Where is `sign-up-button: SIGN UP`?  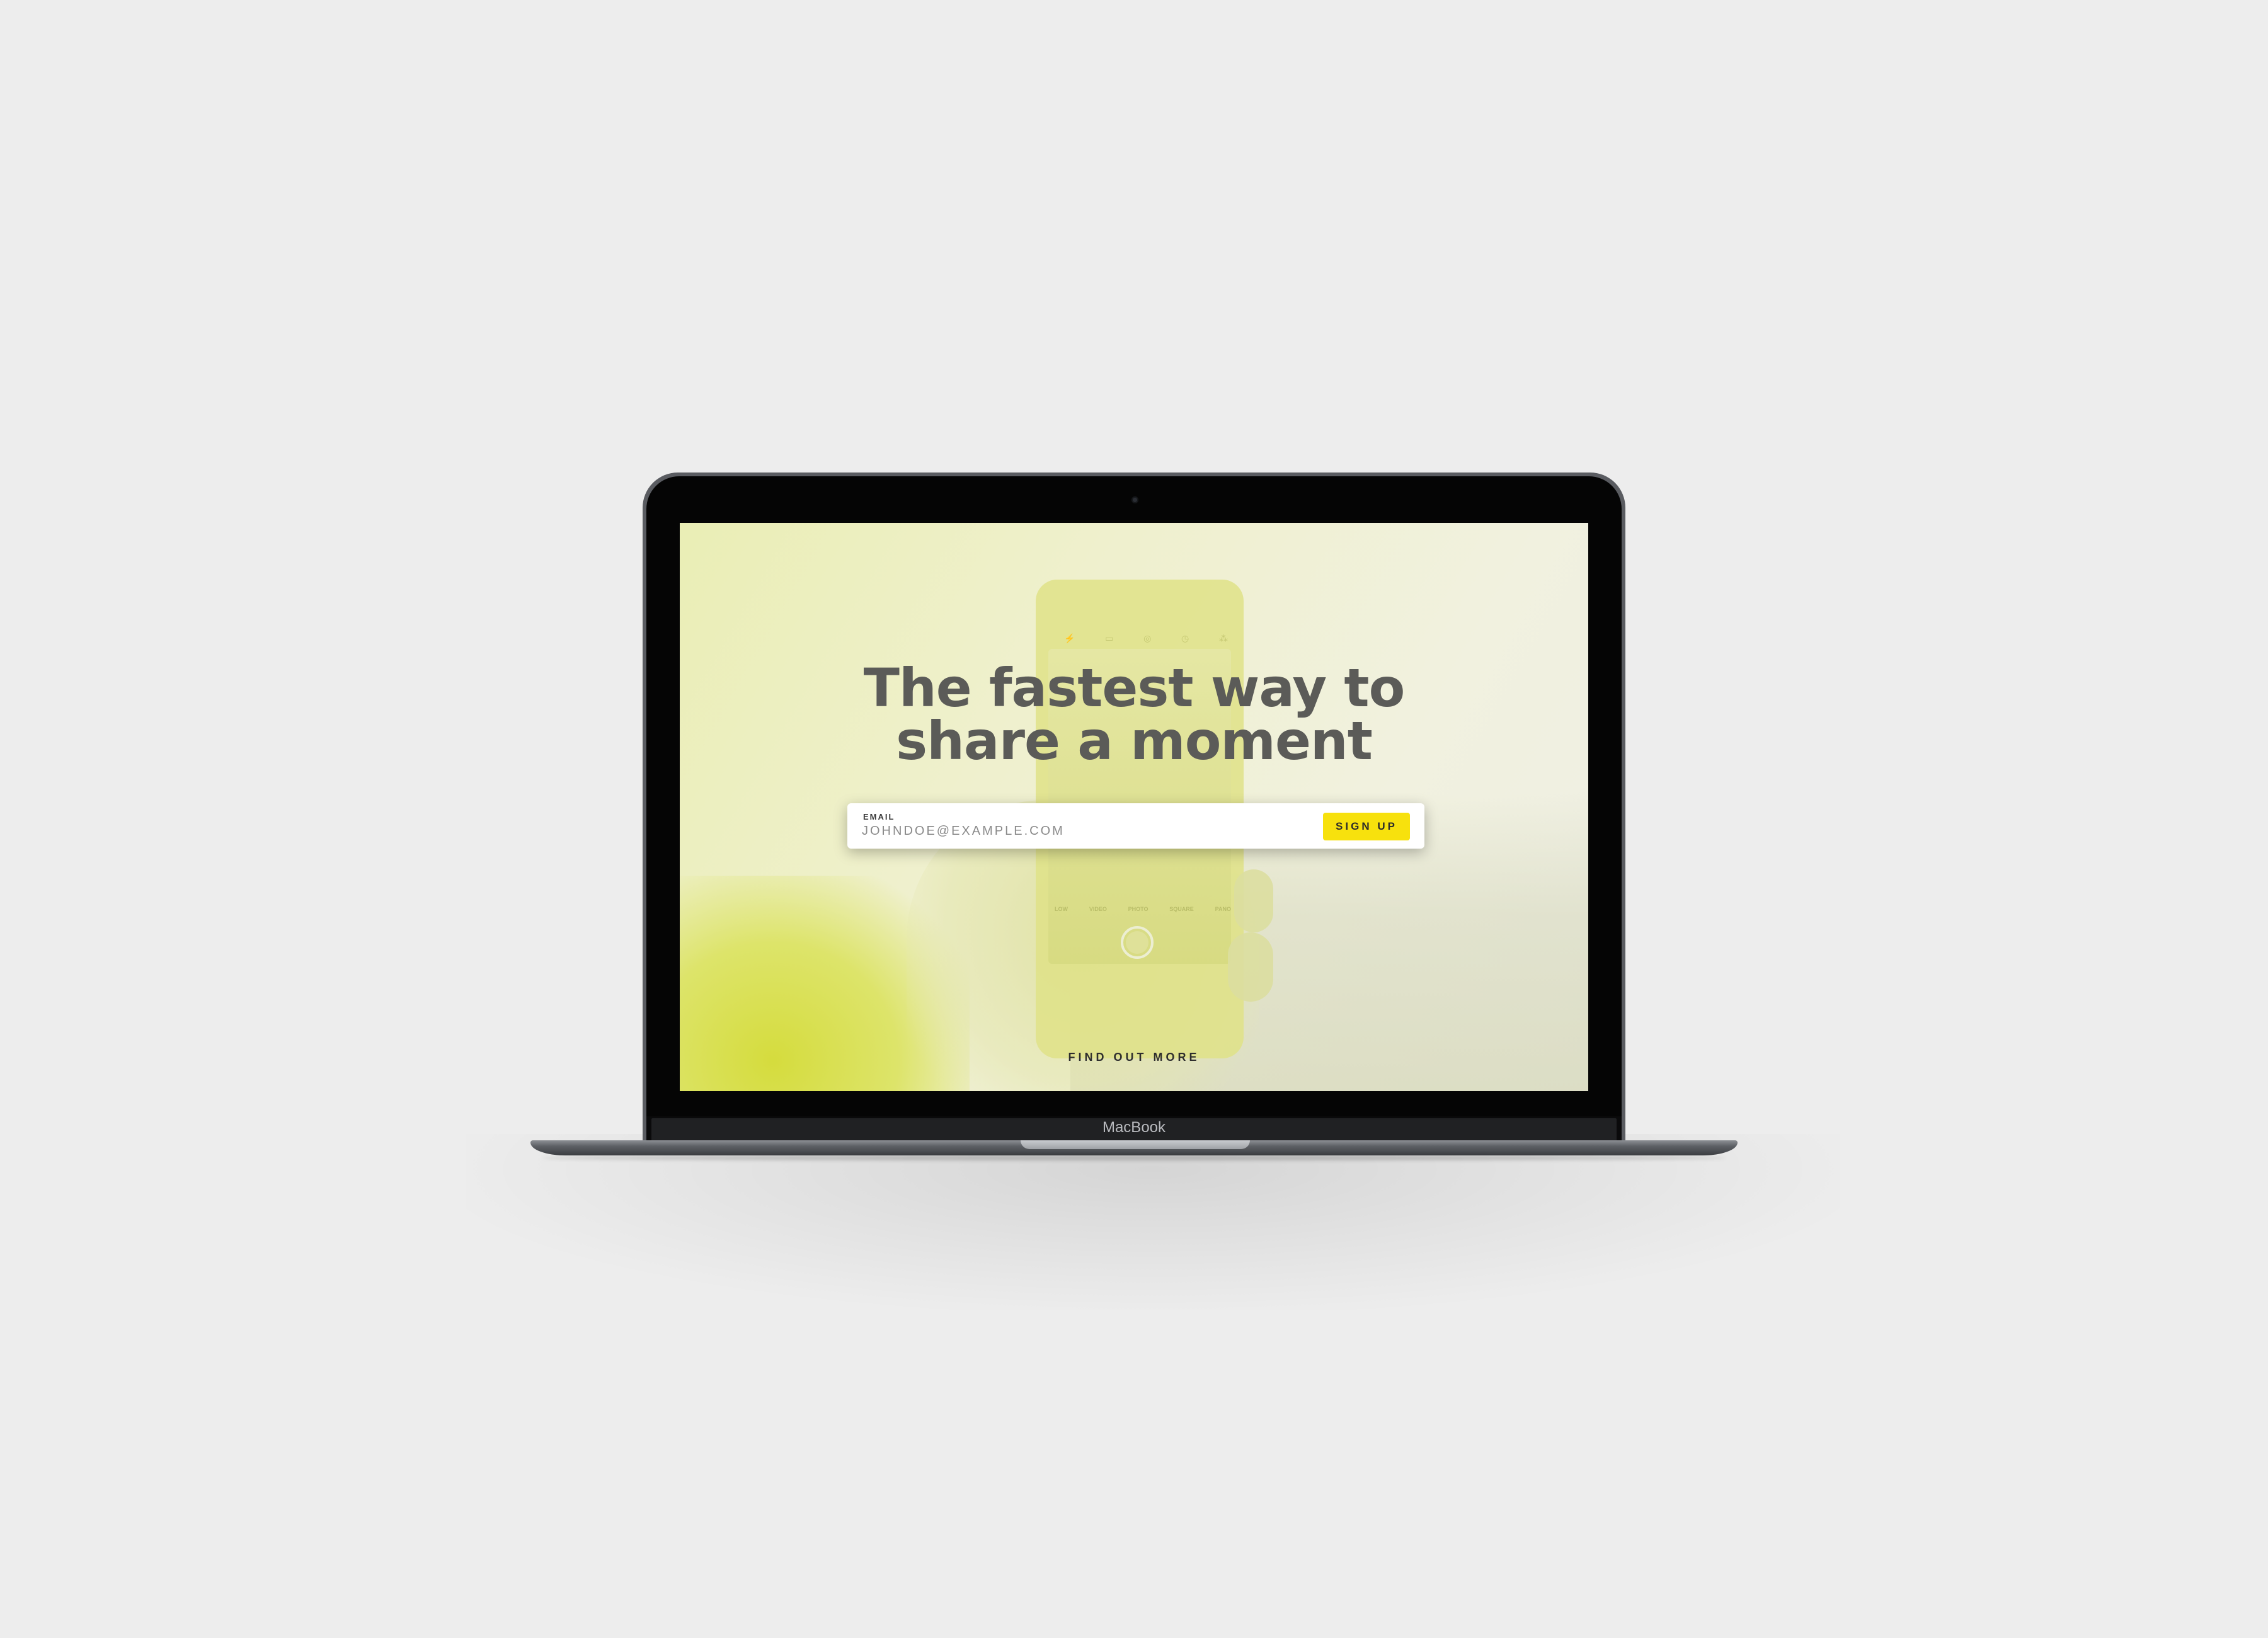
sign-up-button: SIGN UP is located at coordinates (1366, 826).